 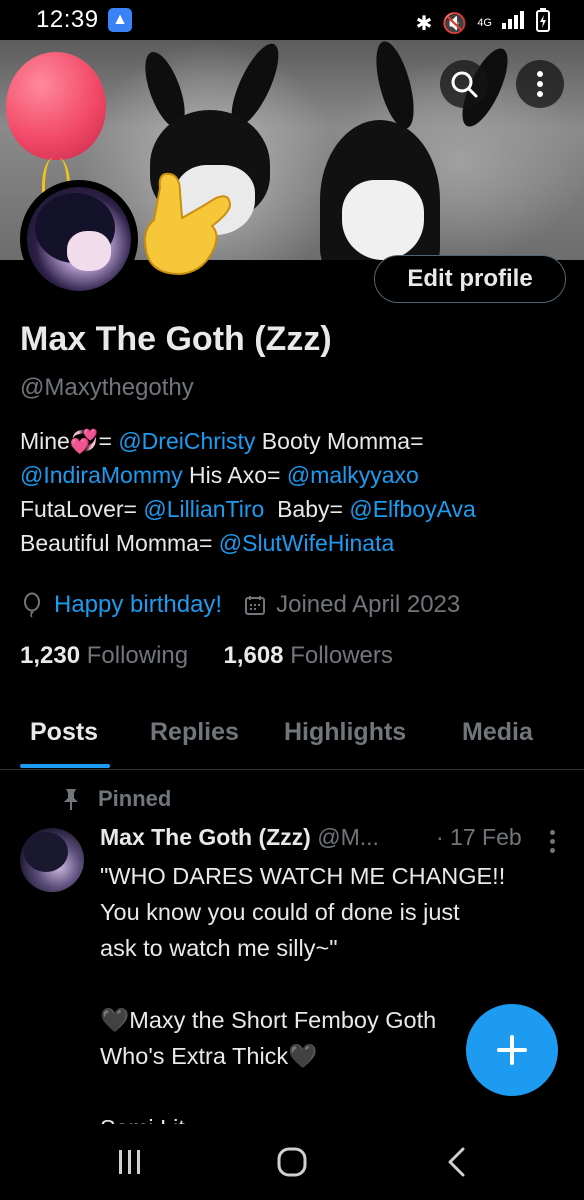 I want to click on bio-line: Mine💞= @DreiChristy Booty Momma=, so click(x=295, y=441).